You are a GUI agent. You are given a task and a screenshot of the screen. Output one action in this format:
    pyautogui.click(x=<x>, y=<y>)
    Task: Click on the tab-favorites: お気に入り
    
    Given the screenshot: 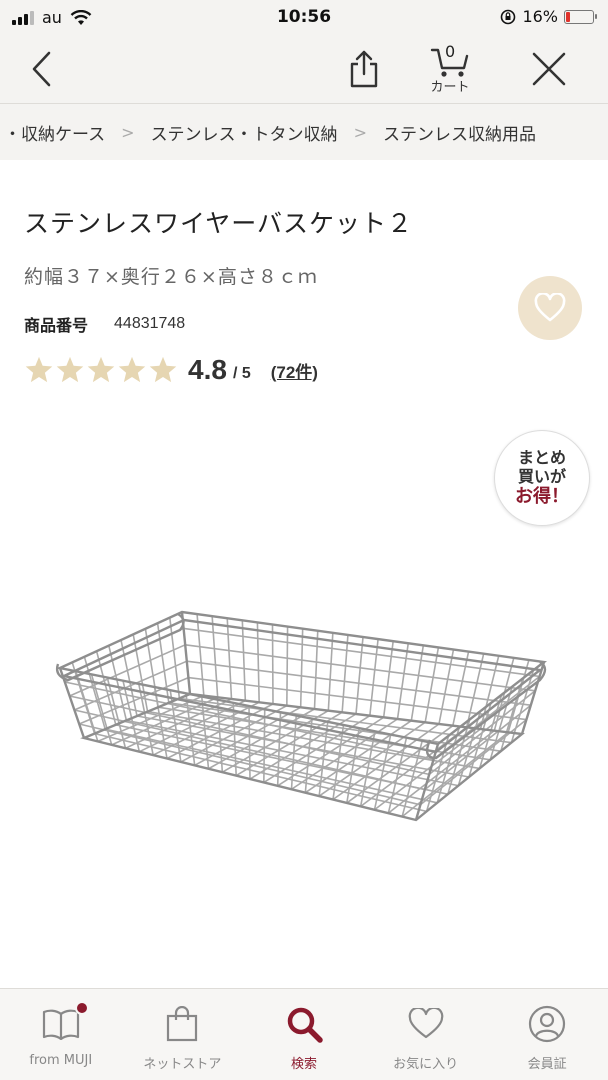 What is the action you would take?
    pyautogui.click(x=426, y=1034)
    